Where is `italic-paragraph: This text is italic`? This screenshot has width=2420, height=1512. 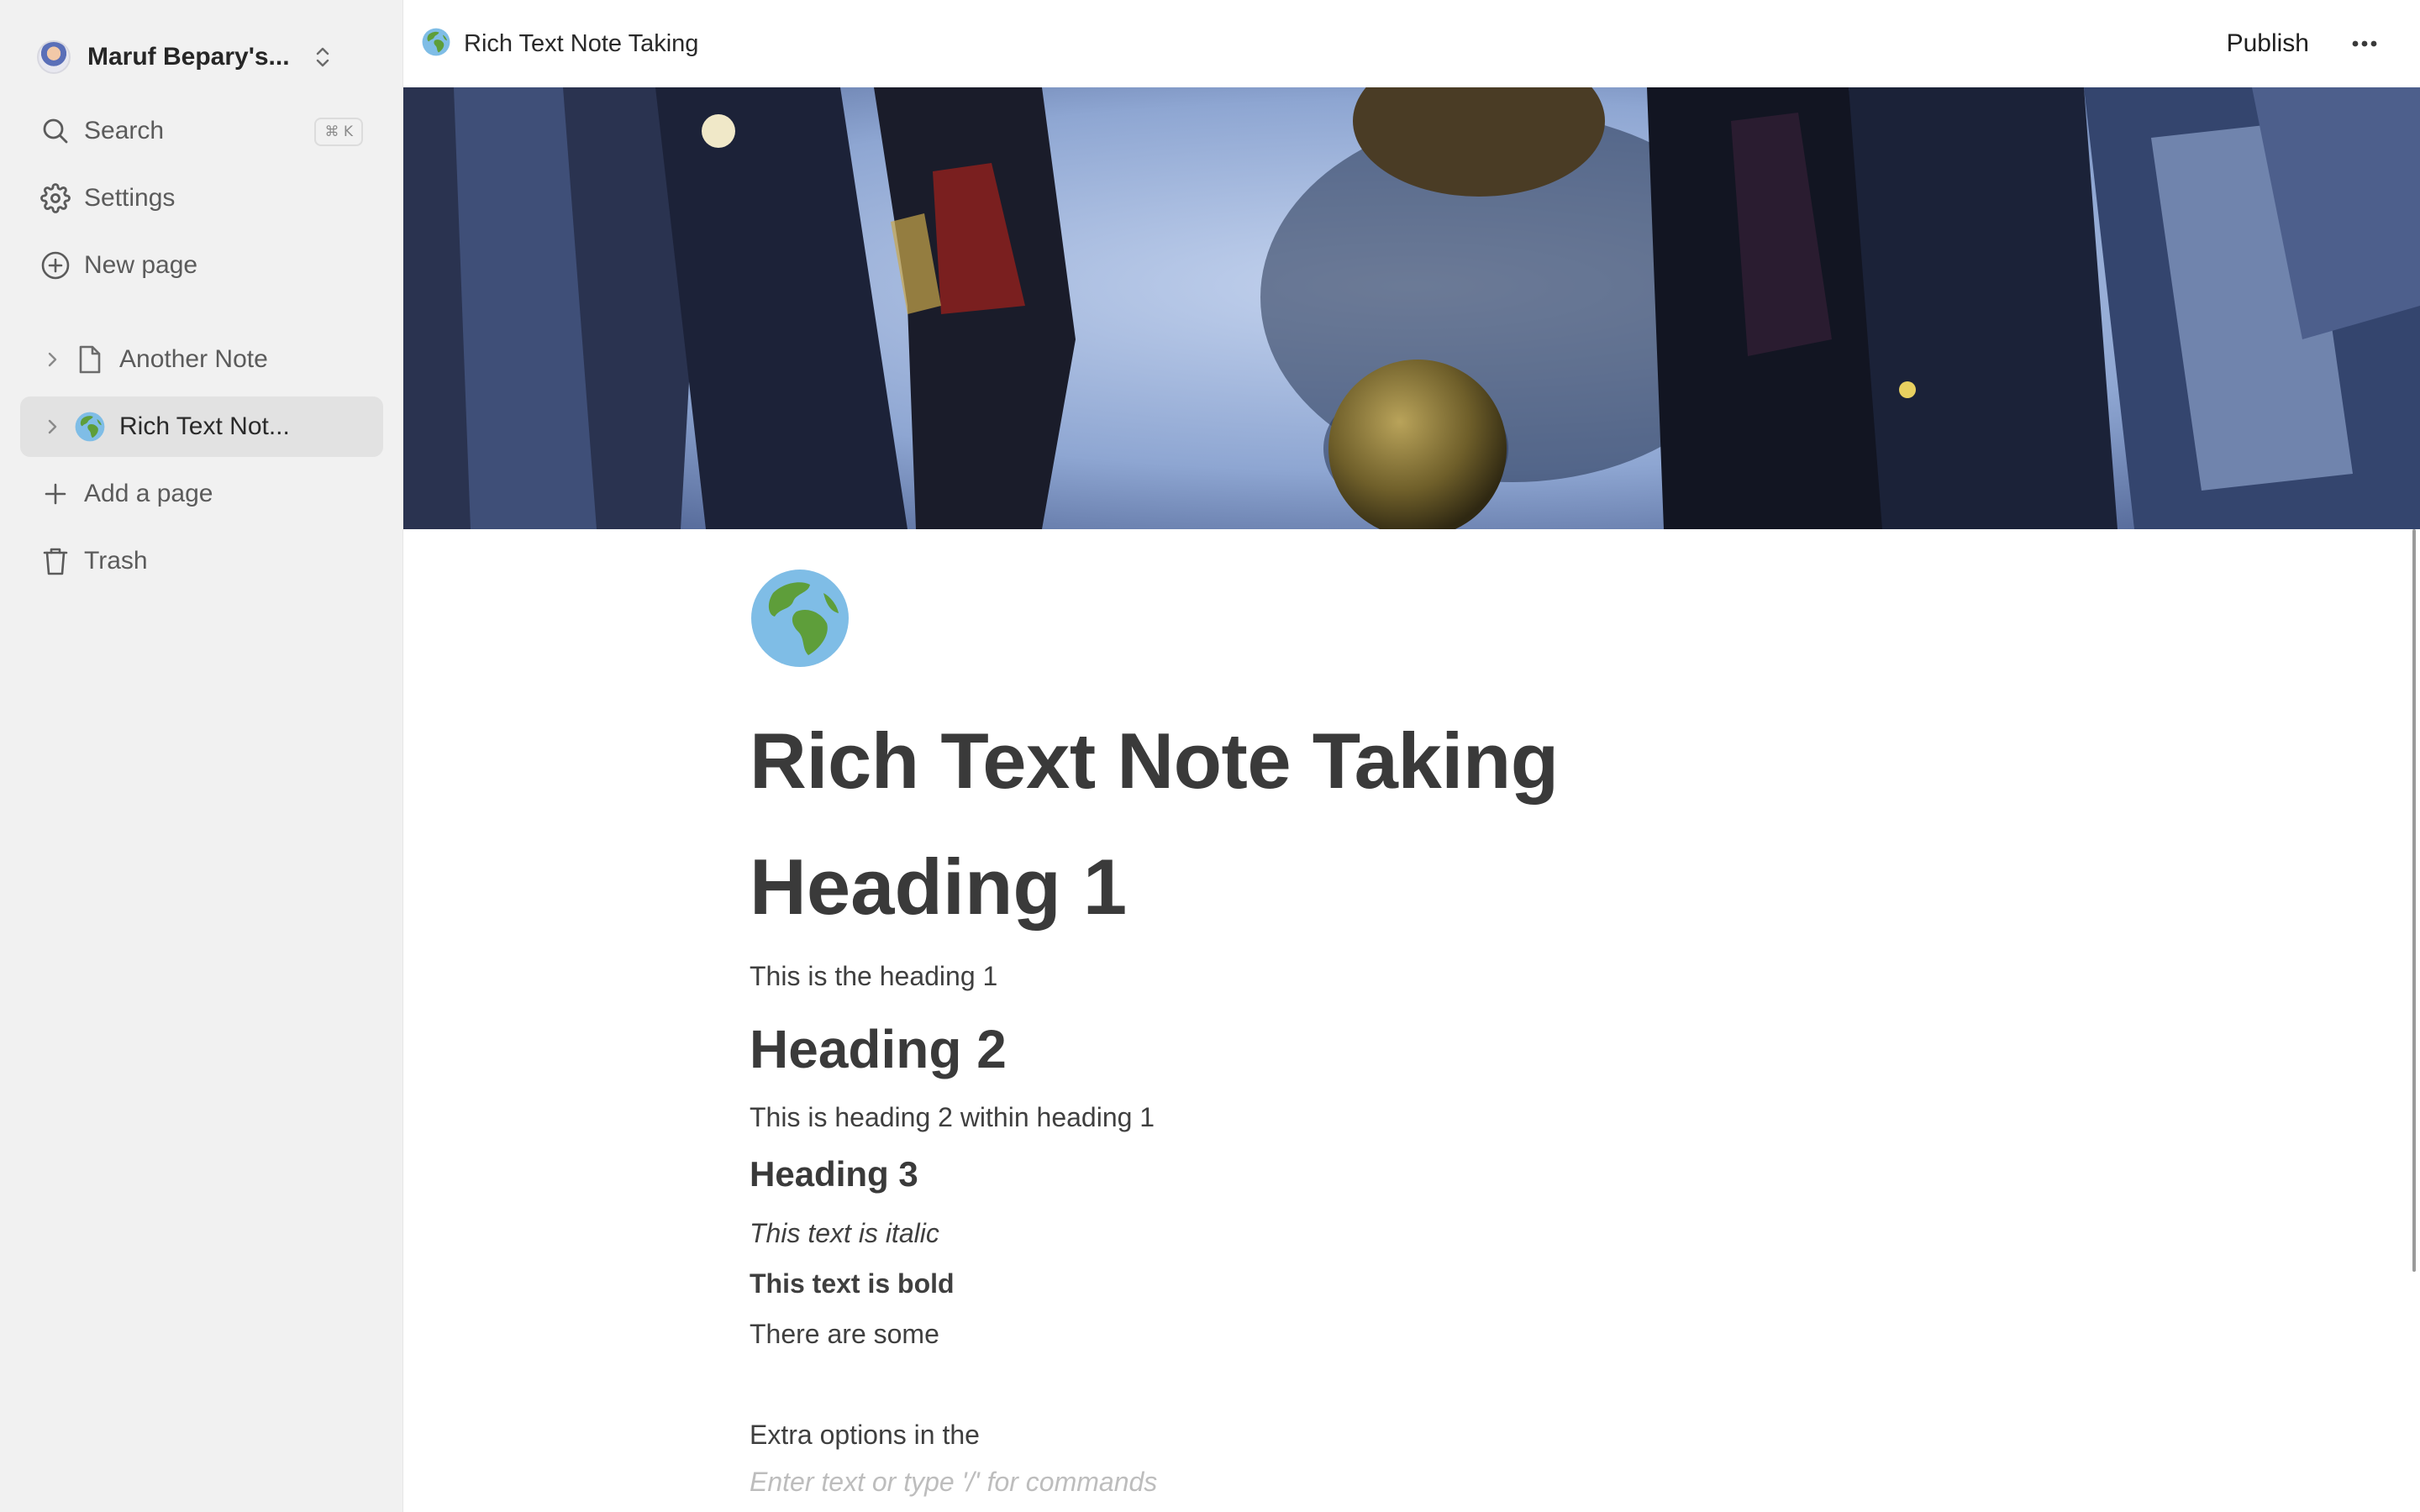 italic-paragraph: This text is italic is located at coordinates (844, 1233).